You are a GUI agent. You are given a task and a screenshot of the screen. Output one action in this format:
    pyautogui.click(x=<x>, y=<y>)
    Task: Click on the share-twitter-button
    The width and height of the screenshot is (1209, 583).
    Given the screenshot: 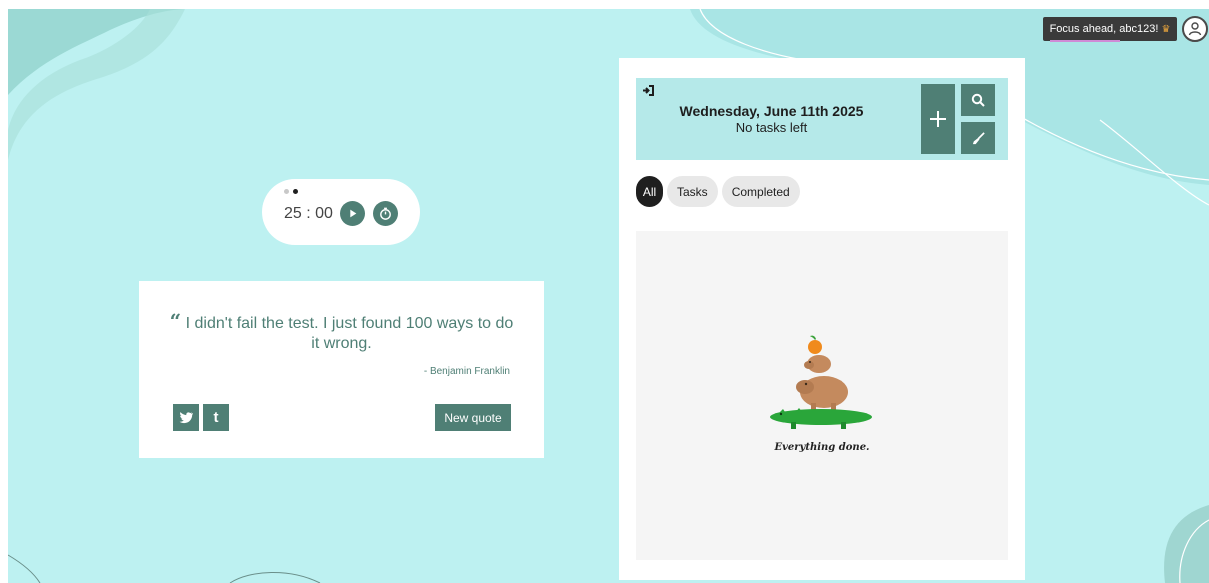 What is the action you would take?
    pyautogui.click(x=186, y=417)
    